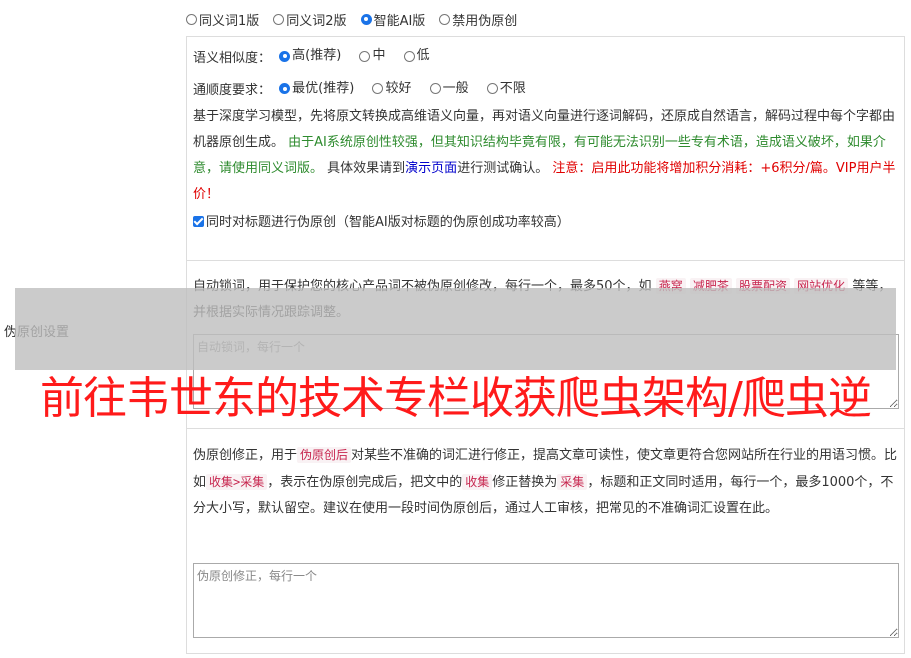 This screenshot has width=911, height=658. I want to click on version-radio-group: 同义词1版 同义词2版 智能AI版 禁用伪原创, so click(358, 19).